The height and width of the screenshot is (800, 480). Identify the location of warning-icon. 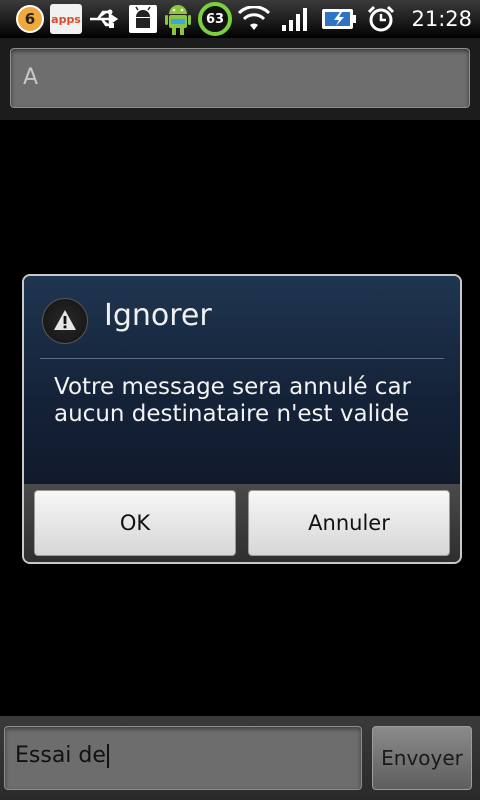
(65, 321).